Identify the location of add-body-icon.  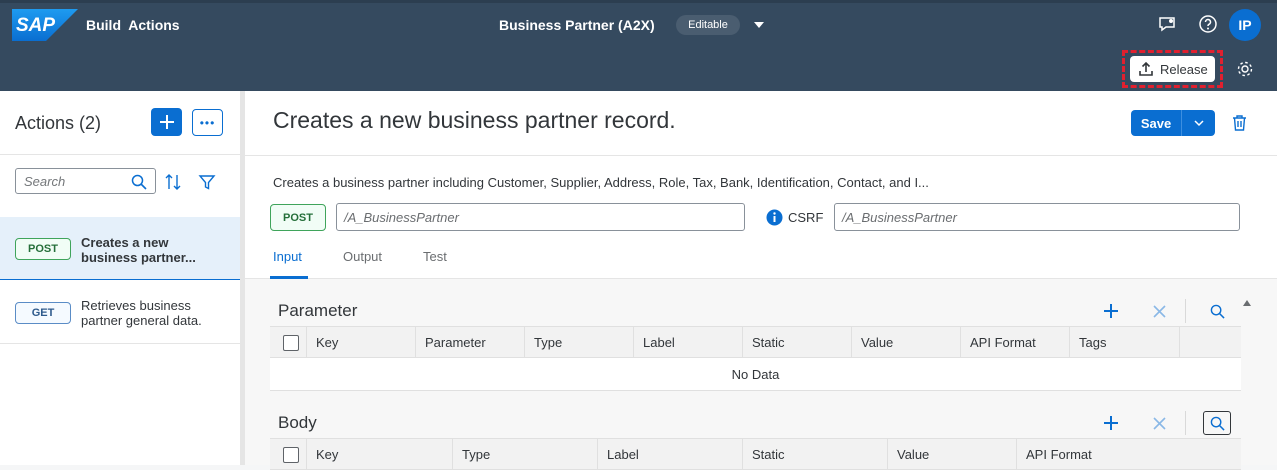
(1111, 423).